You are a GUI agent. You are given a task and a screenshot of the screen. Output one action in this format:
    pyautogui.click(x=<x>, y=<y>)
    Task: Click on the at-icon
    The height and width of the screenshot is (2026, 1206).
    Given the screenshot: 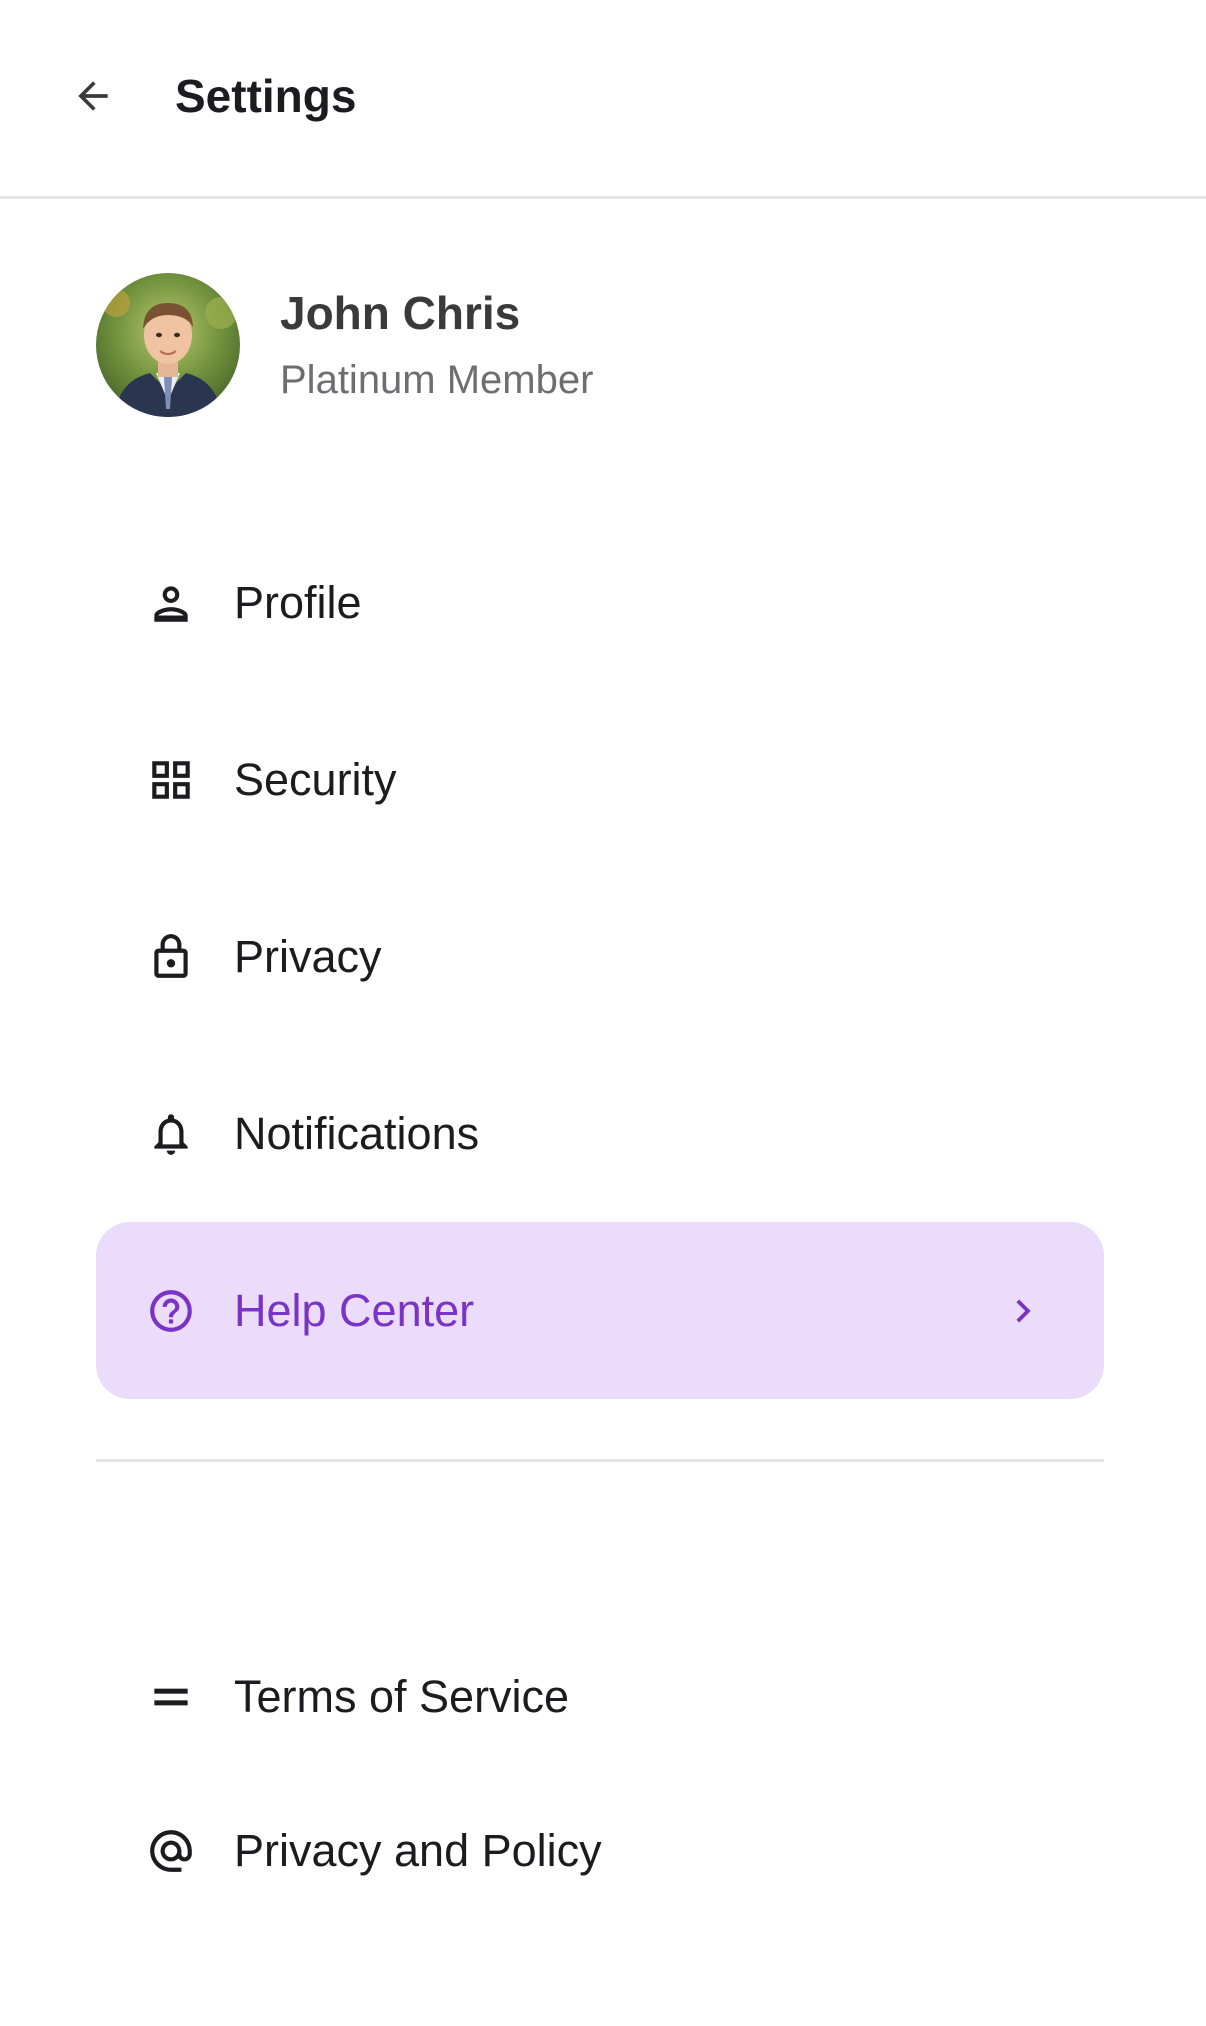 What is the action you would take?
    pyautogui.click(x=171, y=1851)
    